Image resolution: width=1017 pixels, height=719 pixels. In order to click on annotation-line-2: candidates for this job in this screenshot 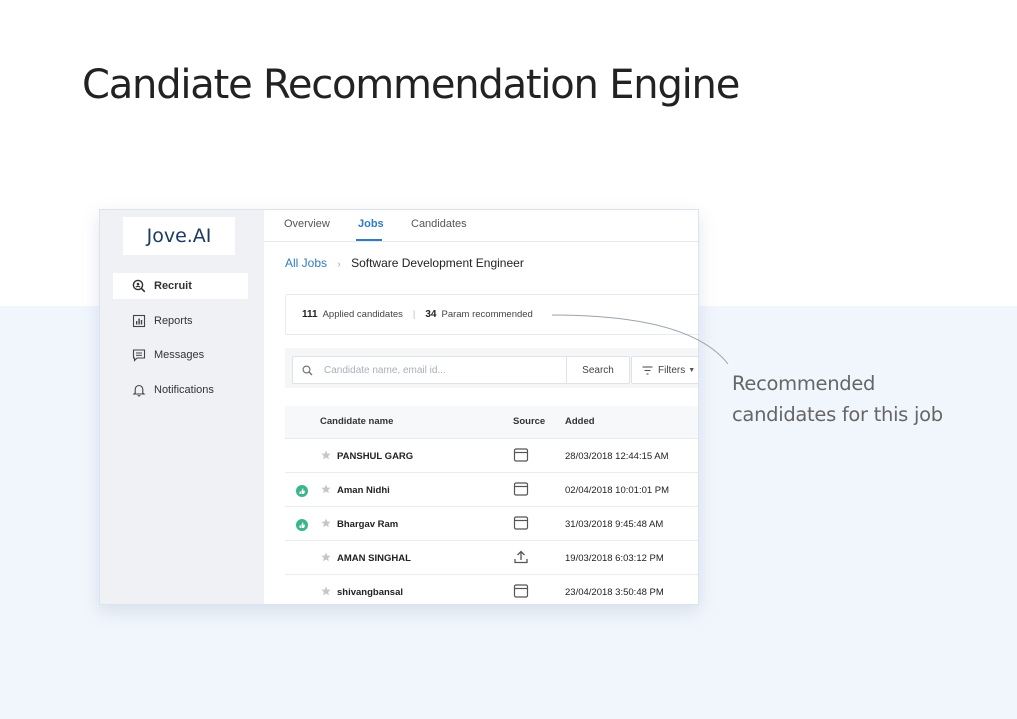, I will do `click(837, 414)`.